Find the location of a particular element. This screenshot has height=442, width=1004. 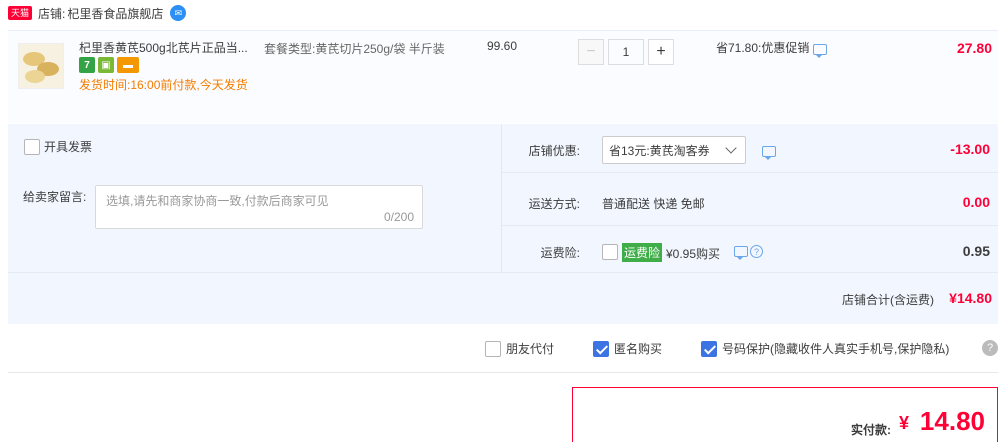

coupon-selected-value: 省13元:黄芪淘客券 is located at coordinates (659, 150).